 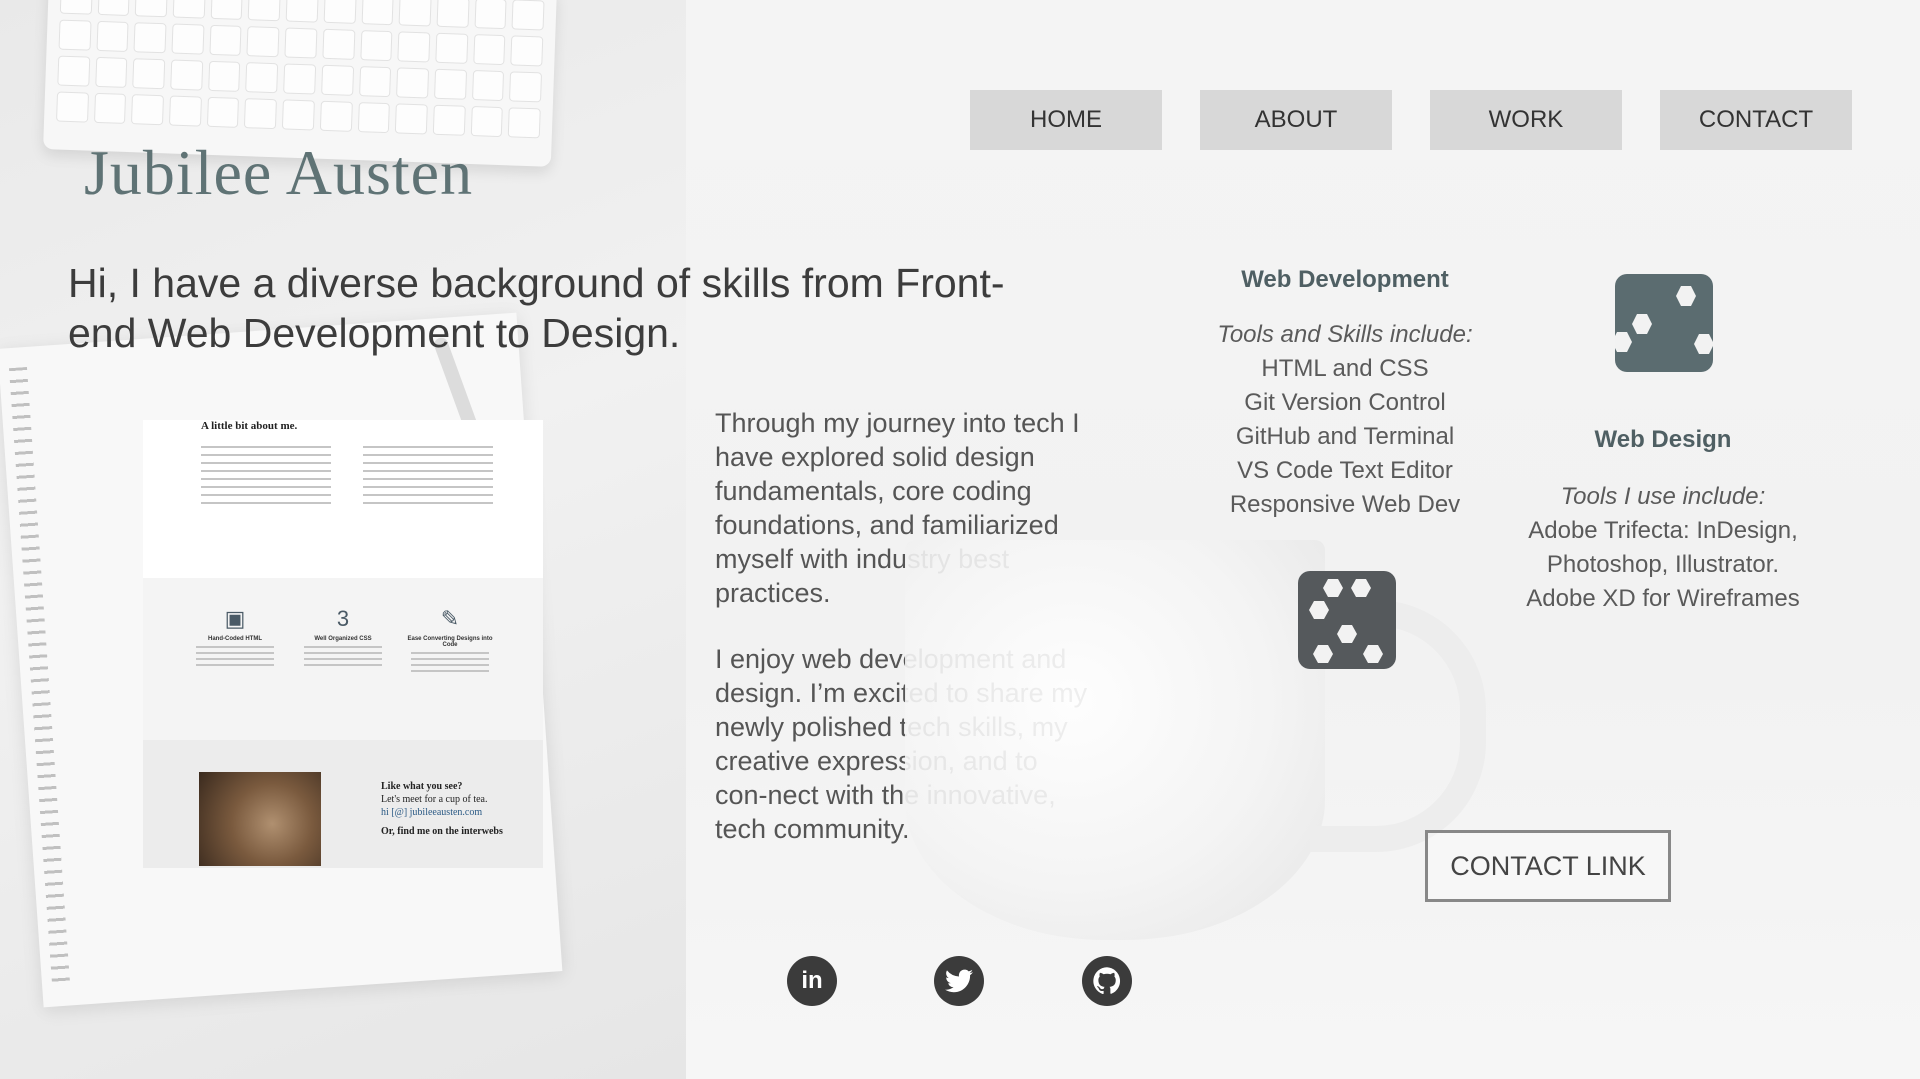 What do you see at coordinates (1345, 436) in the screenshot?
I see `web-dev-item: GitHub and Terminal` at bounding box center [1345, 436].